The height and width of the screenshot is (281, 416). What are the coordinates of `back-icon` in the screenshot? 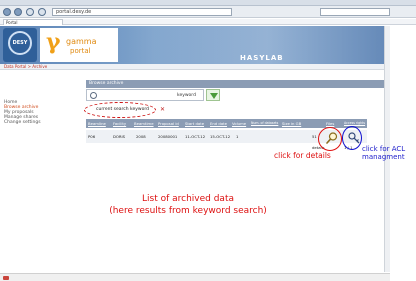 It's located at (7, 12).